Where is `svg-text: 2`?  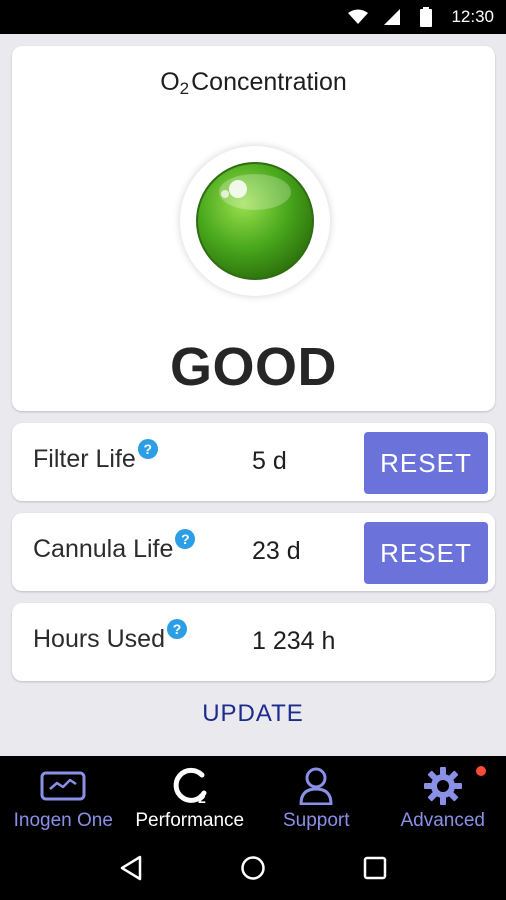
svg-text: 2 is located at coordinates (202, 798).